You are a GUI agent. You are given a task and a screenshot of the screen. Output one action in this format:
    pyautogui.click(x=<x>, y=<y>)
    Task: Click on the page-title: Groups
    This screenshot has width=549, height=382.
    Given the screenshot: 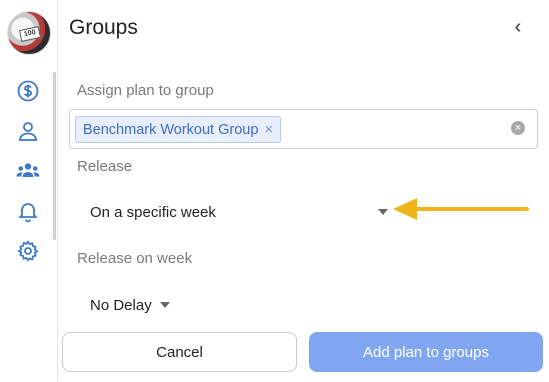 What is the action you would take?
    pyautogui.click(x=103, y=27)
    